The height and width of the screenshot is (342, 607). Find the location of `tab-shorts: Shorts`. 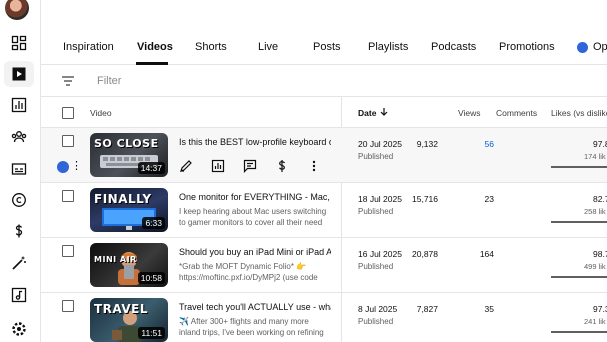

tab-shorts: Shorts is located at coordinates (211, 47).